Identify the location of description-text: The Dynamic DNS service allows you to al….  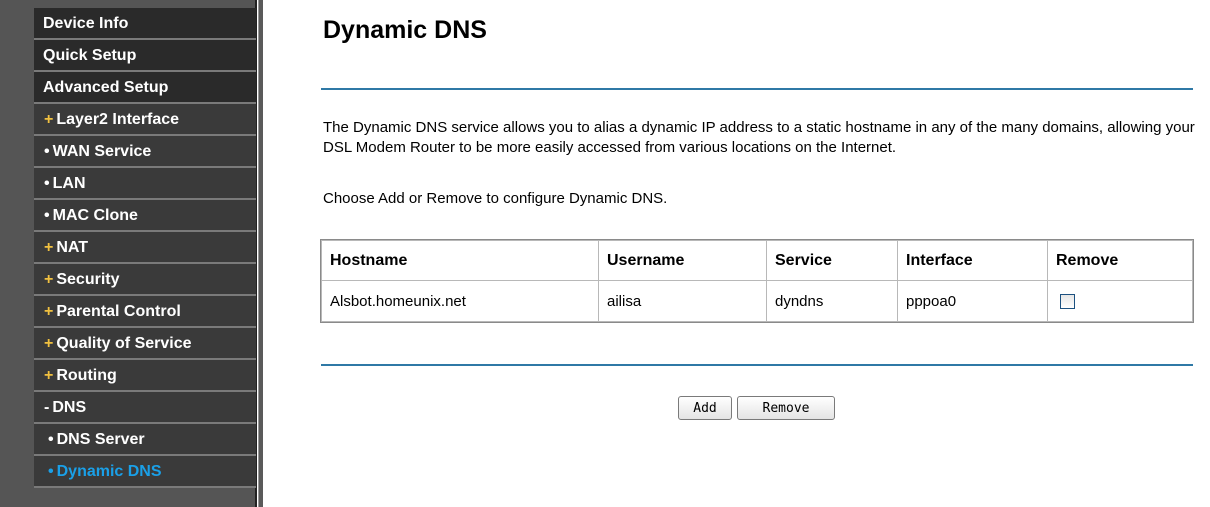
(759, 137).